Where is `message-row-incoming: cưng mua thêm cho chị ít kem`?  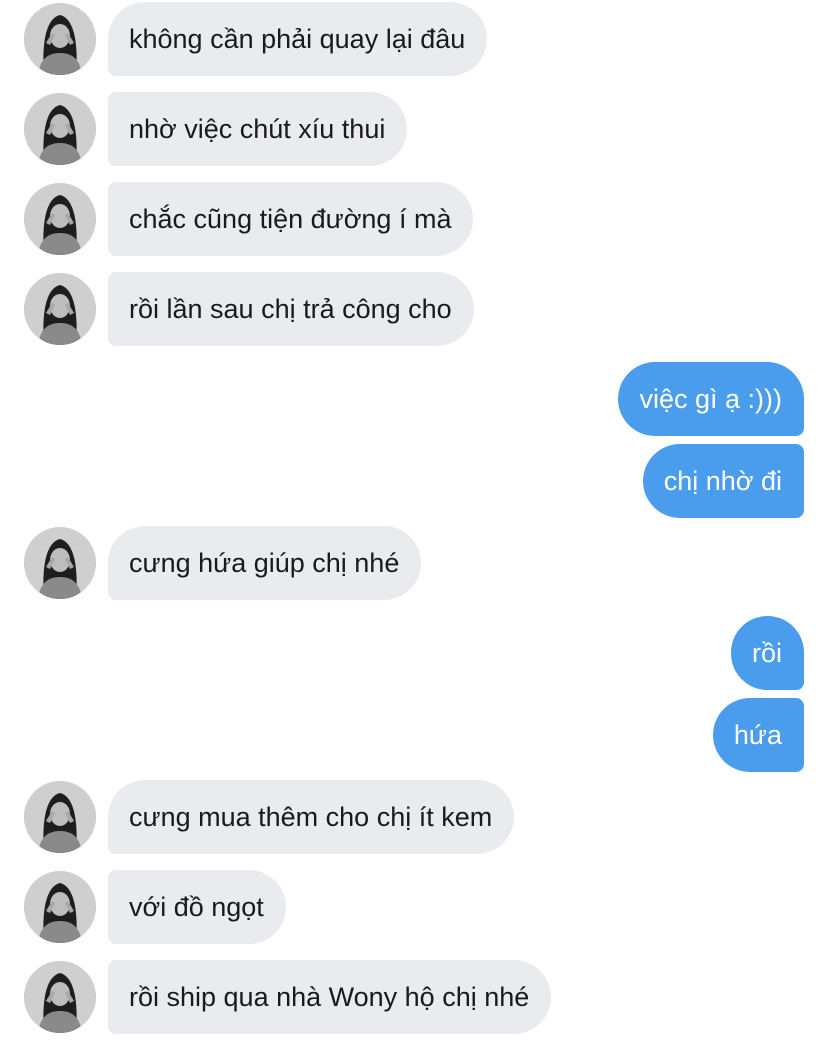
message-row-incoming: cưng mua thêm cho chị ít kem is located at coordinates (414, 817).